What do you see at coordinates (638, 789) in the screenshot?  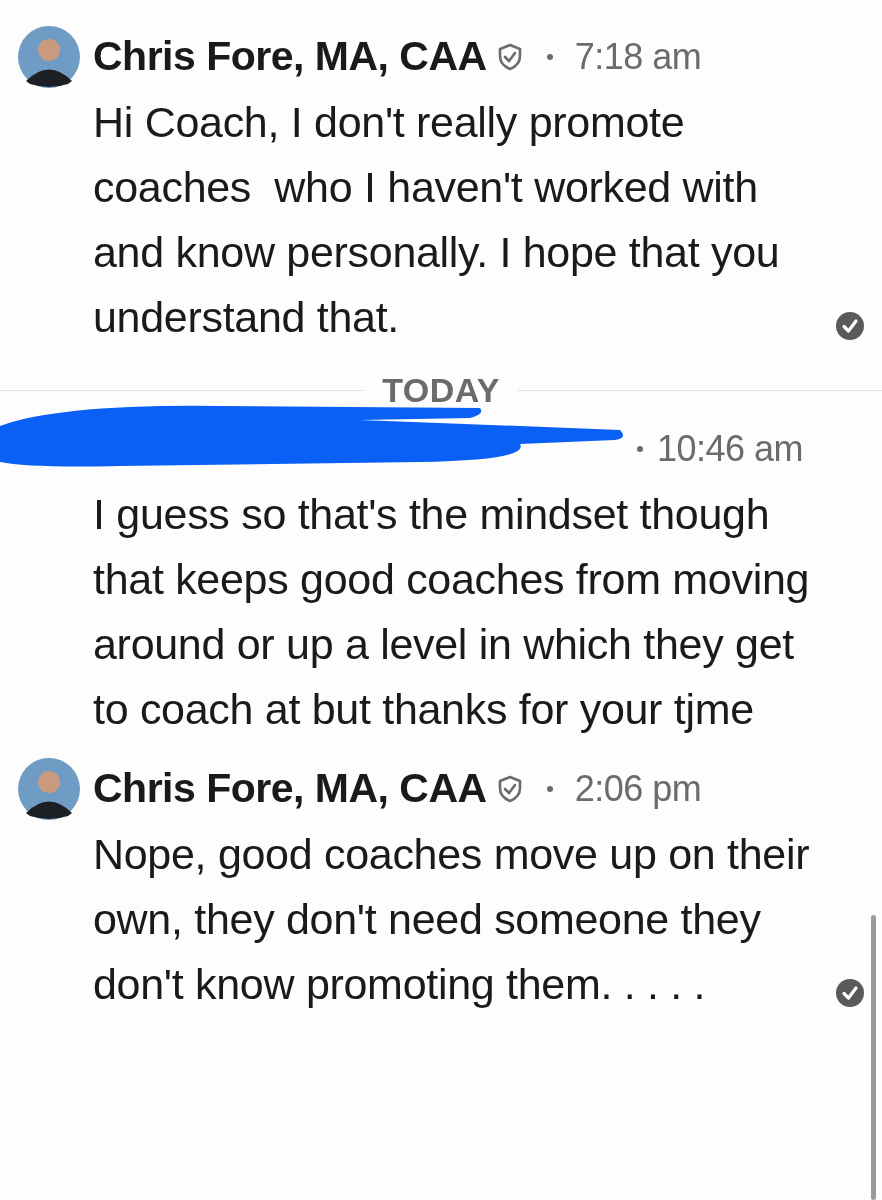 I see `message-time: 2:06 pm` at bounding box center [638, 789].